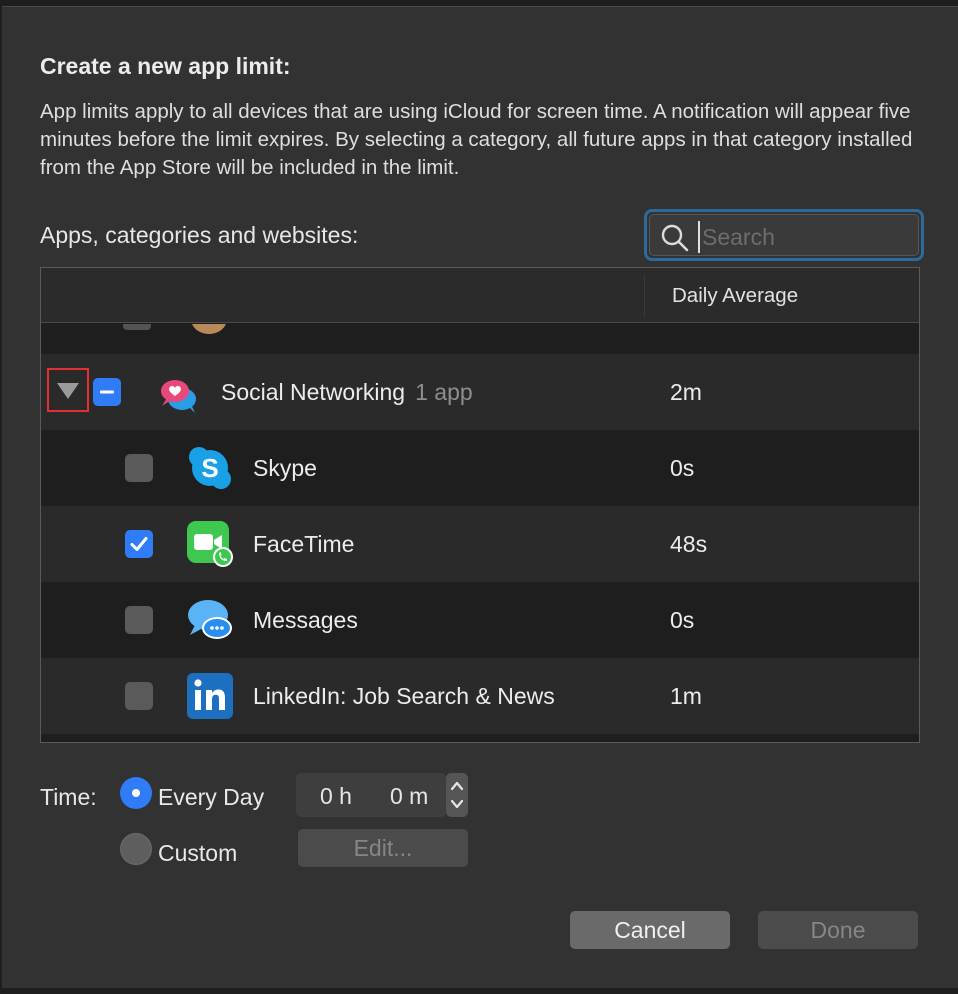  I want to click on table-row-facetime: FaceTime 48s, so click(480, 544).